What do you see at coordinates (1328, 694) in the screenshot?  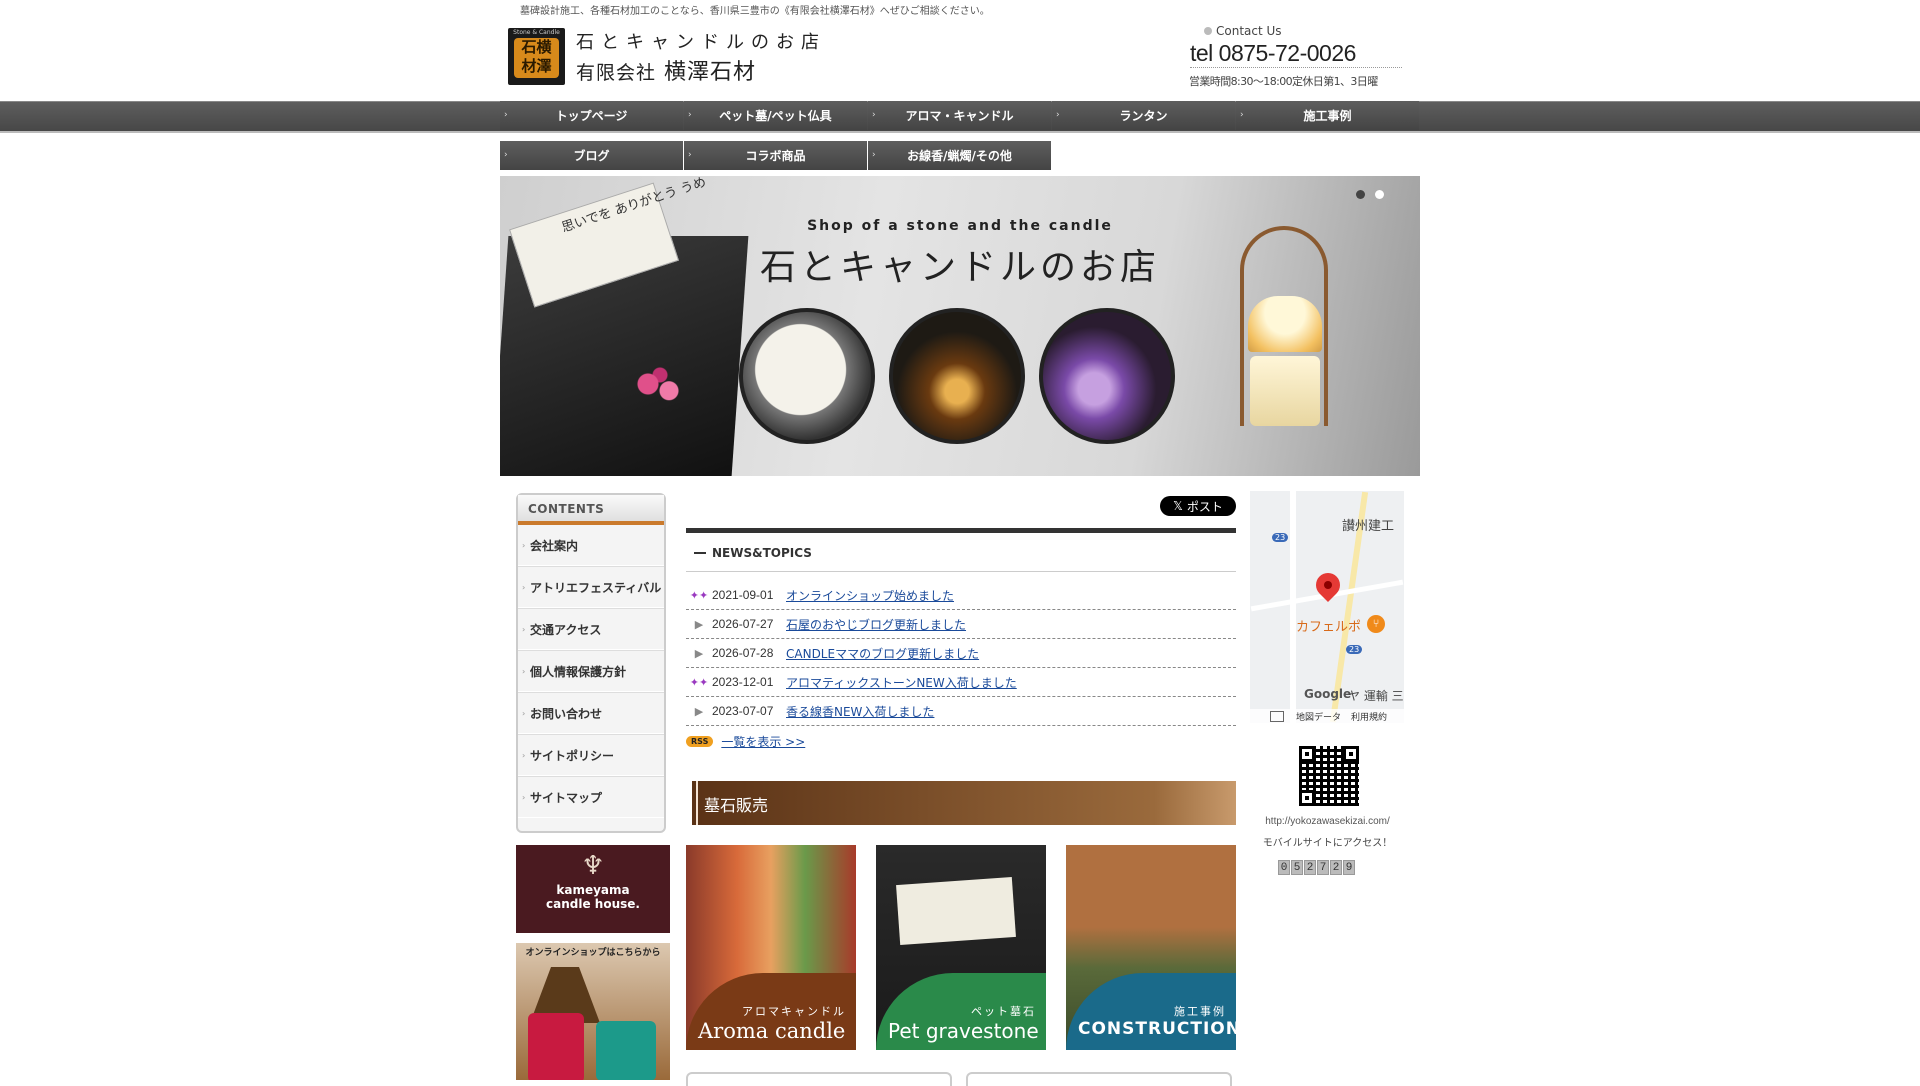 I see `google-logo: Google` at bounding box center [1328, 694].